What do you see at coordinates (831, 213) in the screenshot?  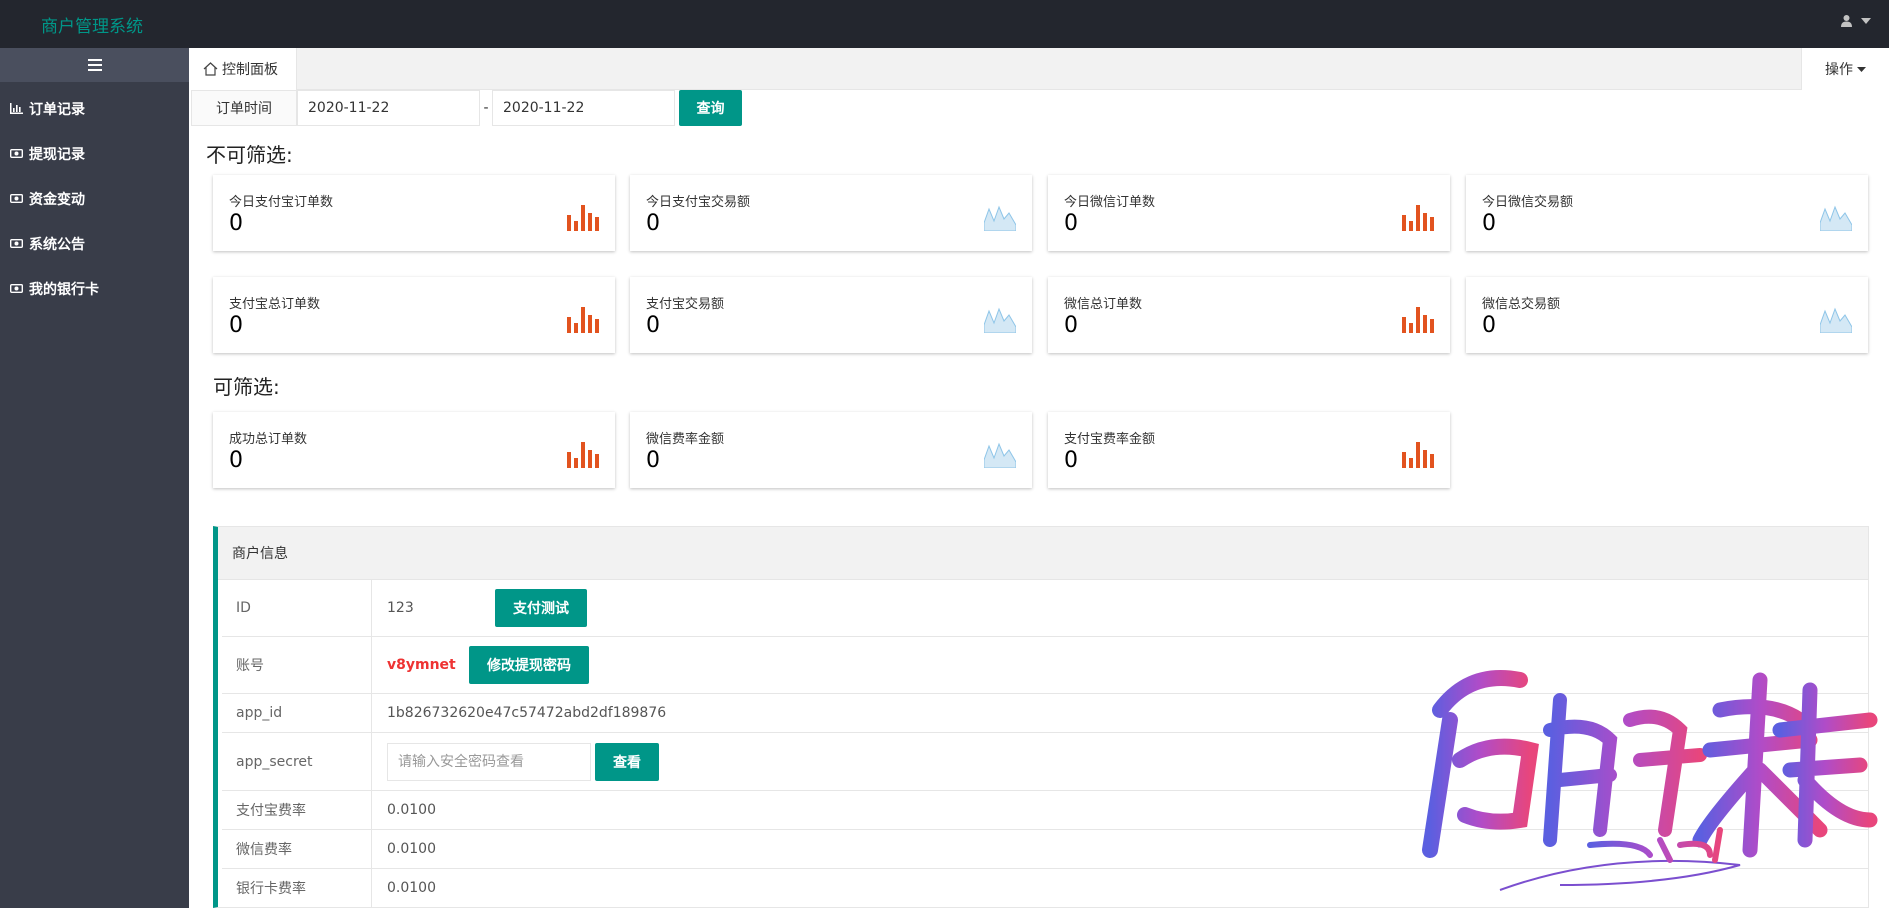 I see `stat-card: 今日支付宝交易额 0` at bounding box center [831, 213].